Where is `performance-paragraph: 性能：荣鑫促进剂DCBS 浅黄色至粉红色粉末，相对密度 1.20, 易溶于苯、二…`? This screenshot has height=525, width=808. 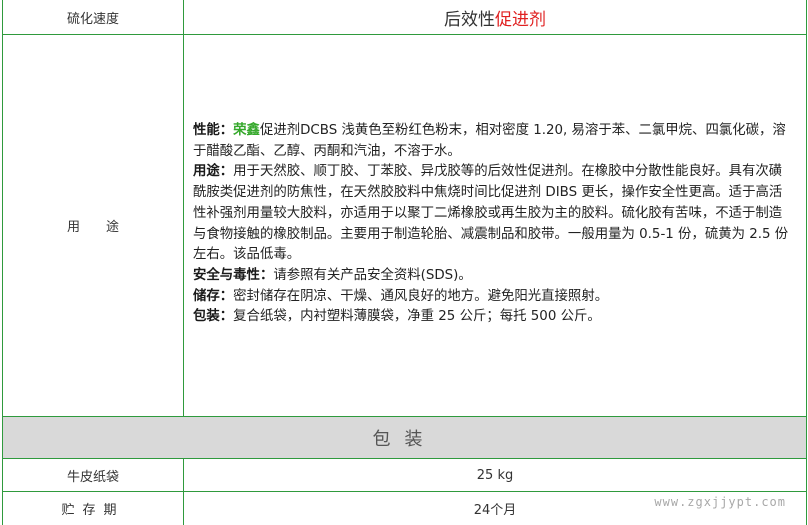
performance-paragraph: 性能：荣鑫促进剂DCBS 浅黄色至粉红色粉末，相对密度 1.20, 易溶于苯、二… is located at coordinates (489, 141).